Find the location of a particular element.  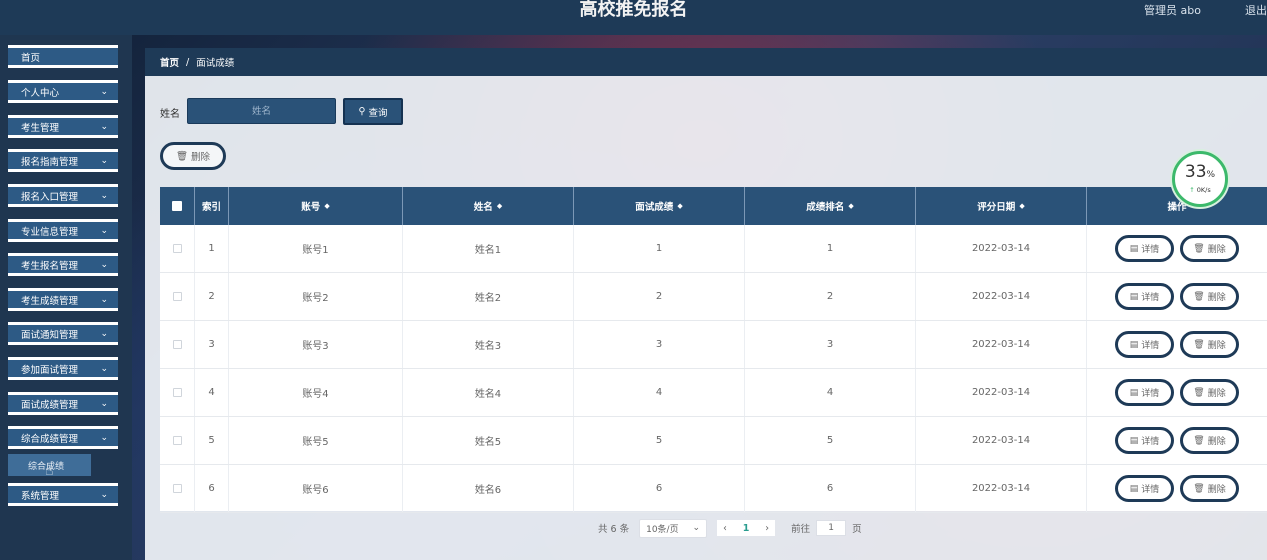

sidebar-menu-label: 考生管理 is located at coordinates (40, 128).